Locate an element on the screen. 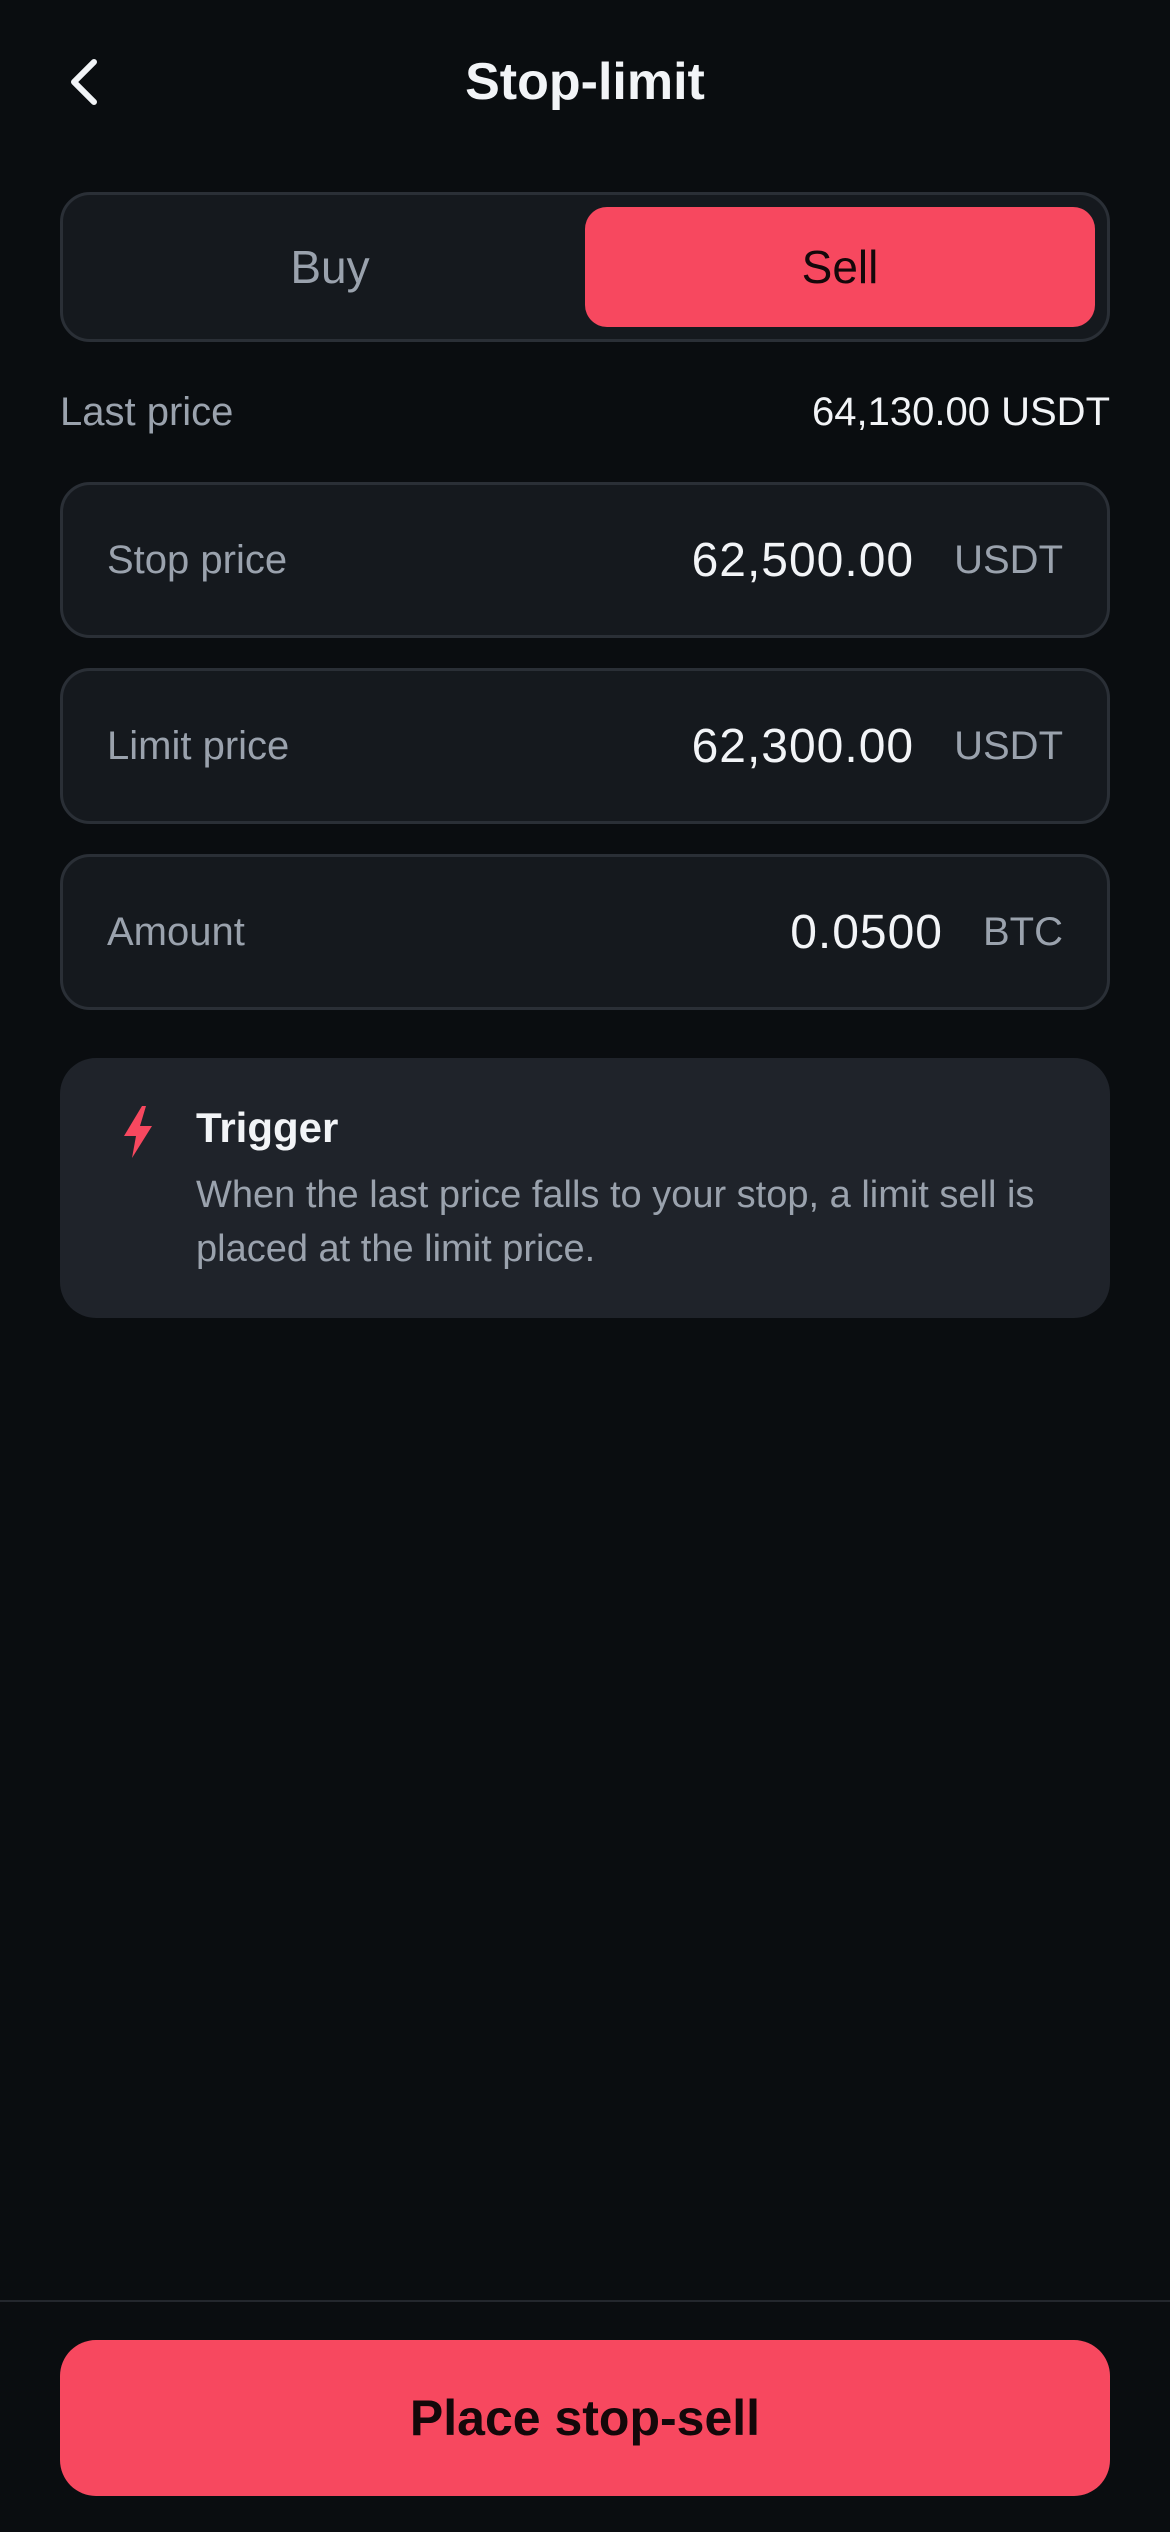  buy-sell-toggle: Buy Sell is located at coordinates (585, 267).